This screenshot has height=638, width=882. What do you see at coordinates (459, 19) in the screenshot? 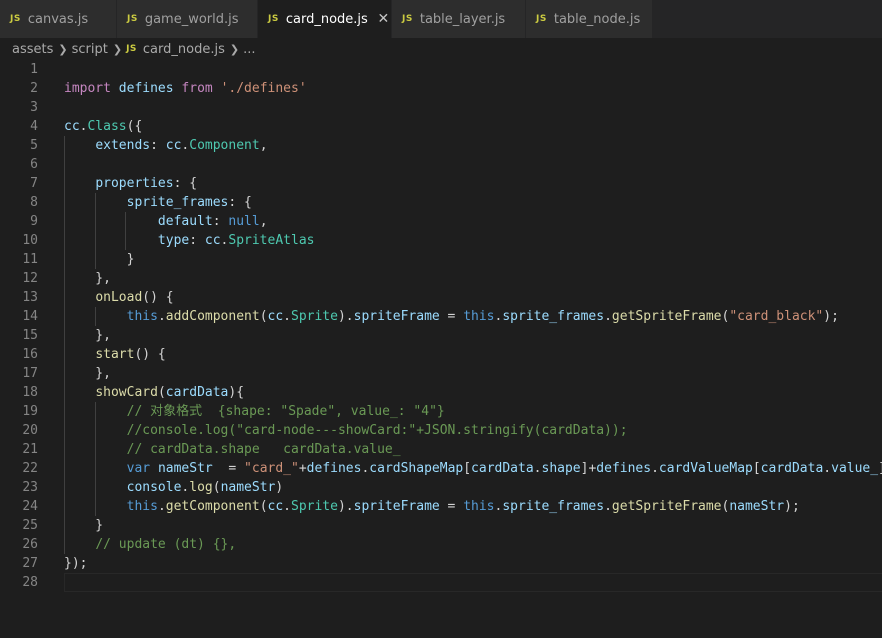
I see `tab-table_layer-js: JS table_layer.js` at bounding box center [459, 19].